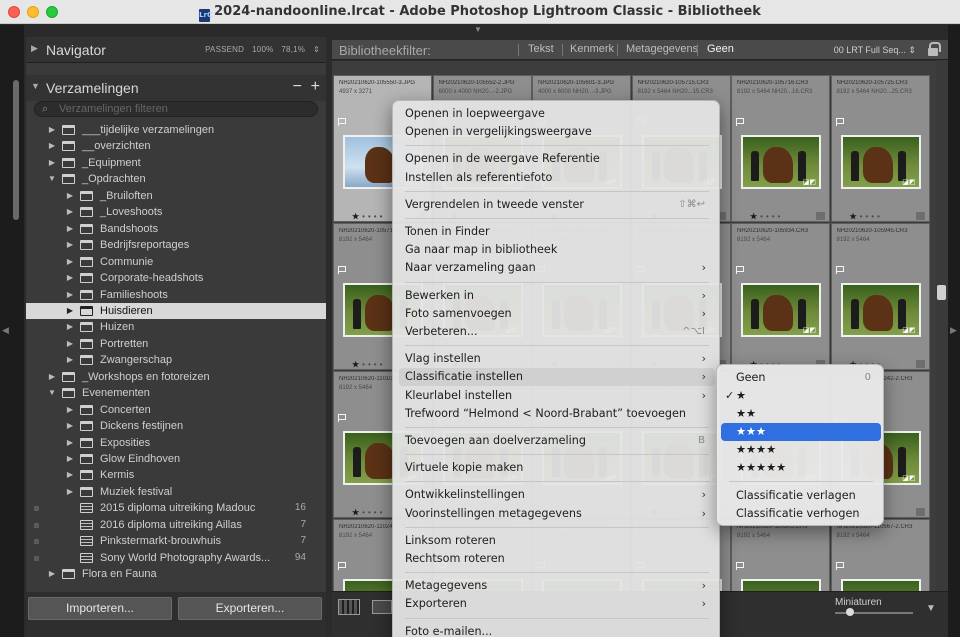 This screenshot has width=960, height=637. I want to click on collection-tree-item: ▶ Huisdieren, so click(176, 311).